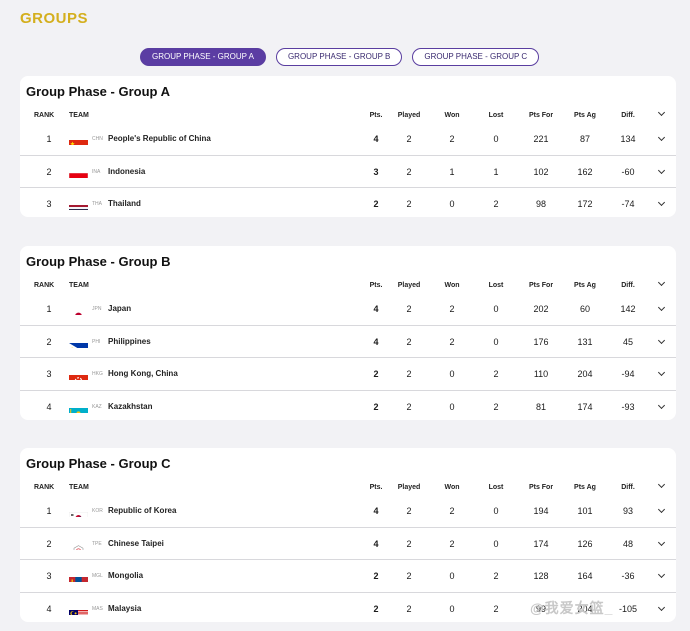 Image resolution: width=690 pixels, height=631 pixels. I want to click on team-code: KAZ, so click(97, 406).